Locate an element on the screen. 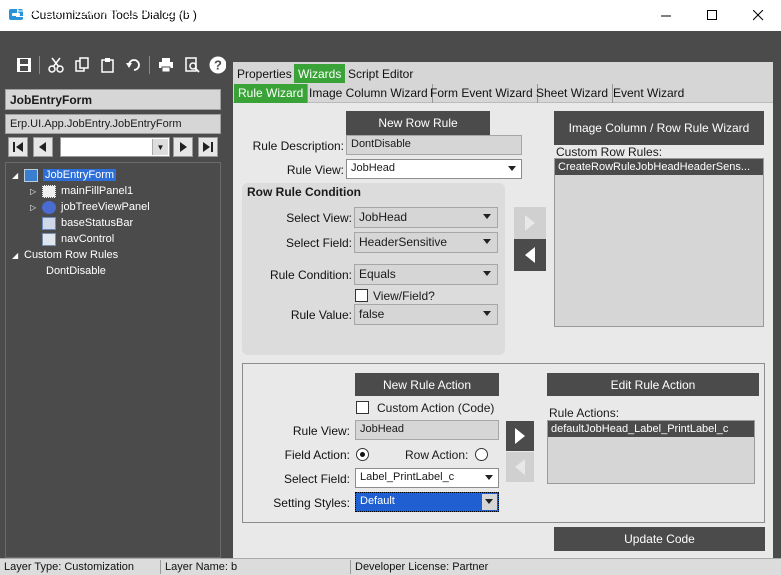 The image size is (781, 575). custom-row-rules-label: Custom Row Rules: is located at coordinates (609, 152).